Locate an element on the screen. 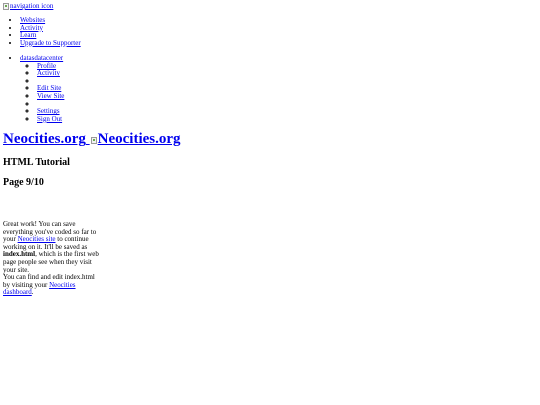  logo-home-link: Neocities.org Neocities.org is located at coordinates (92, 139).